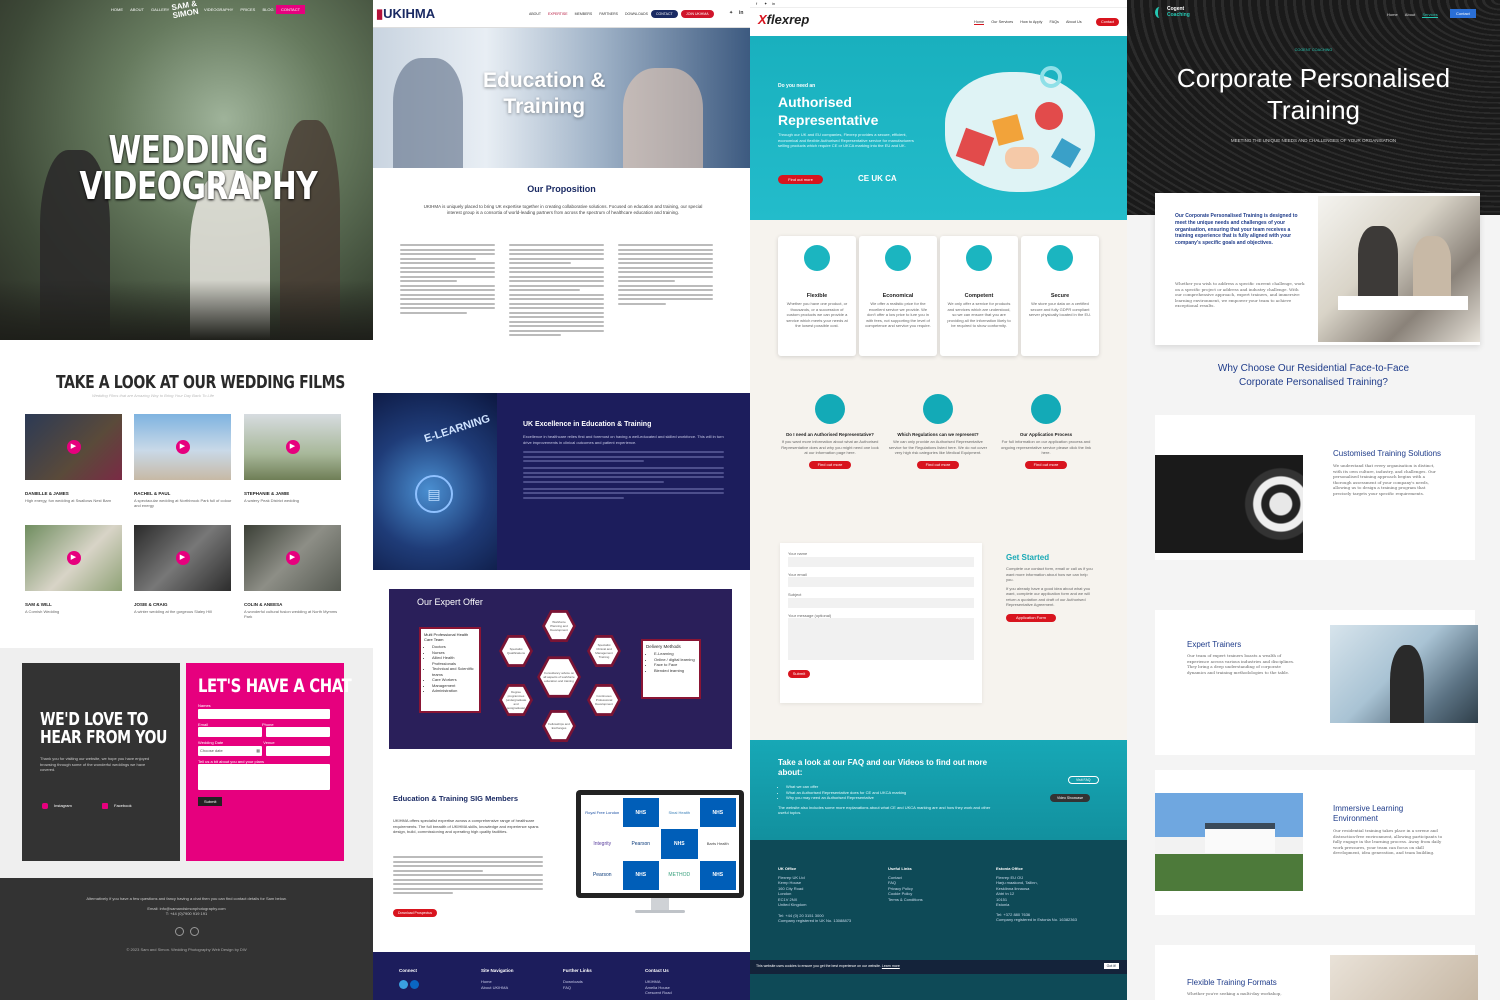 The height and width of the screenshot is (1000, 1500). I want to click on film-thumb-6: ▶, so click(292, 558).